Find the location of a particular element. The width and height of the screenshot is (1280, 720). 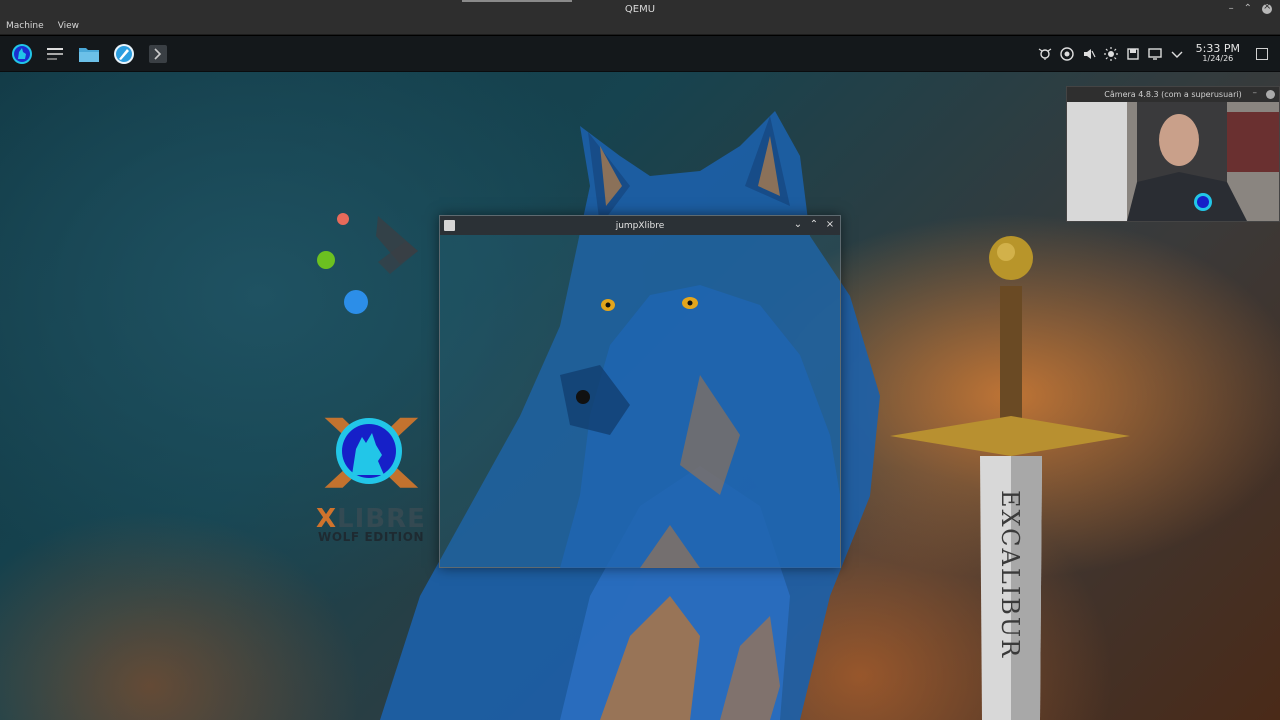

storage-icon is located at coordinates (1133, 54).